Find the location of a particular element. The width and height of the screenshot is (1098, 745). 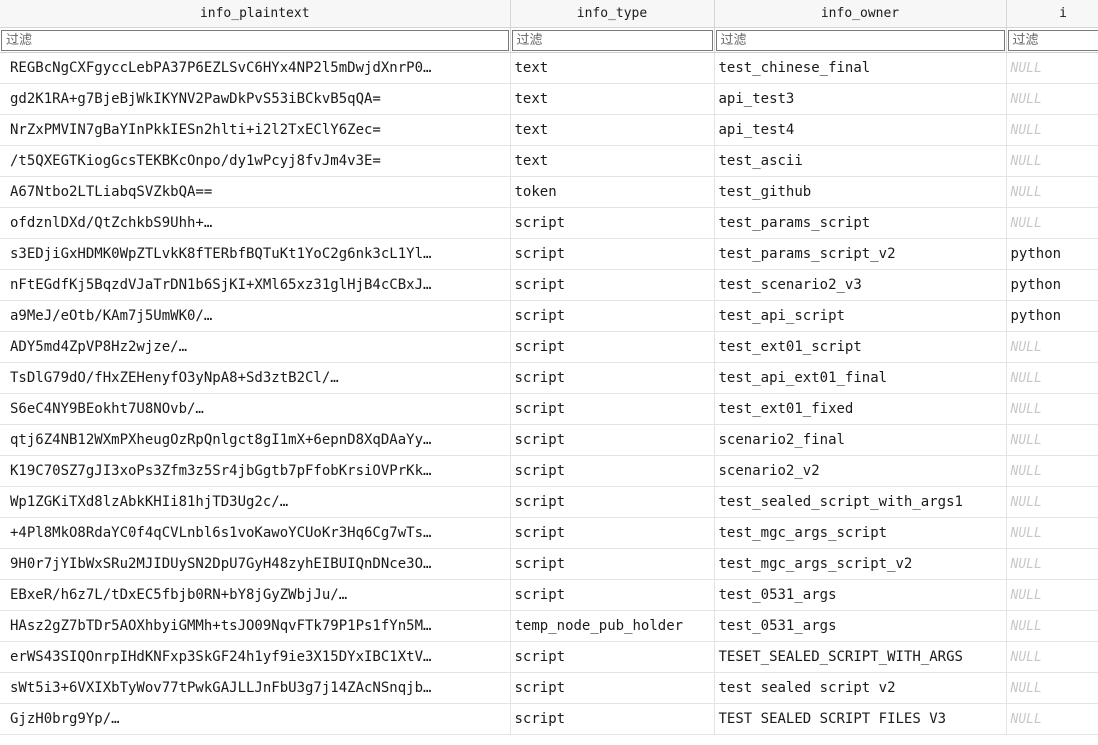

cell-info-type: temp_node_pub_holder is located at coordinates (612, 626).